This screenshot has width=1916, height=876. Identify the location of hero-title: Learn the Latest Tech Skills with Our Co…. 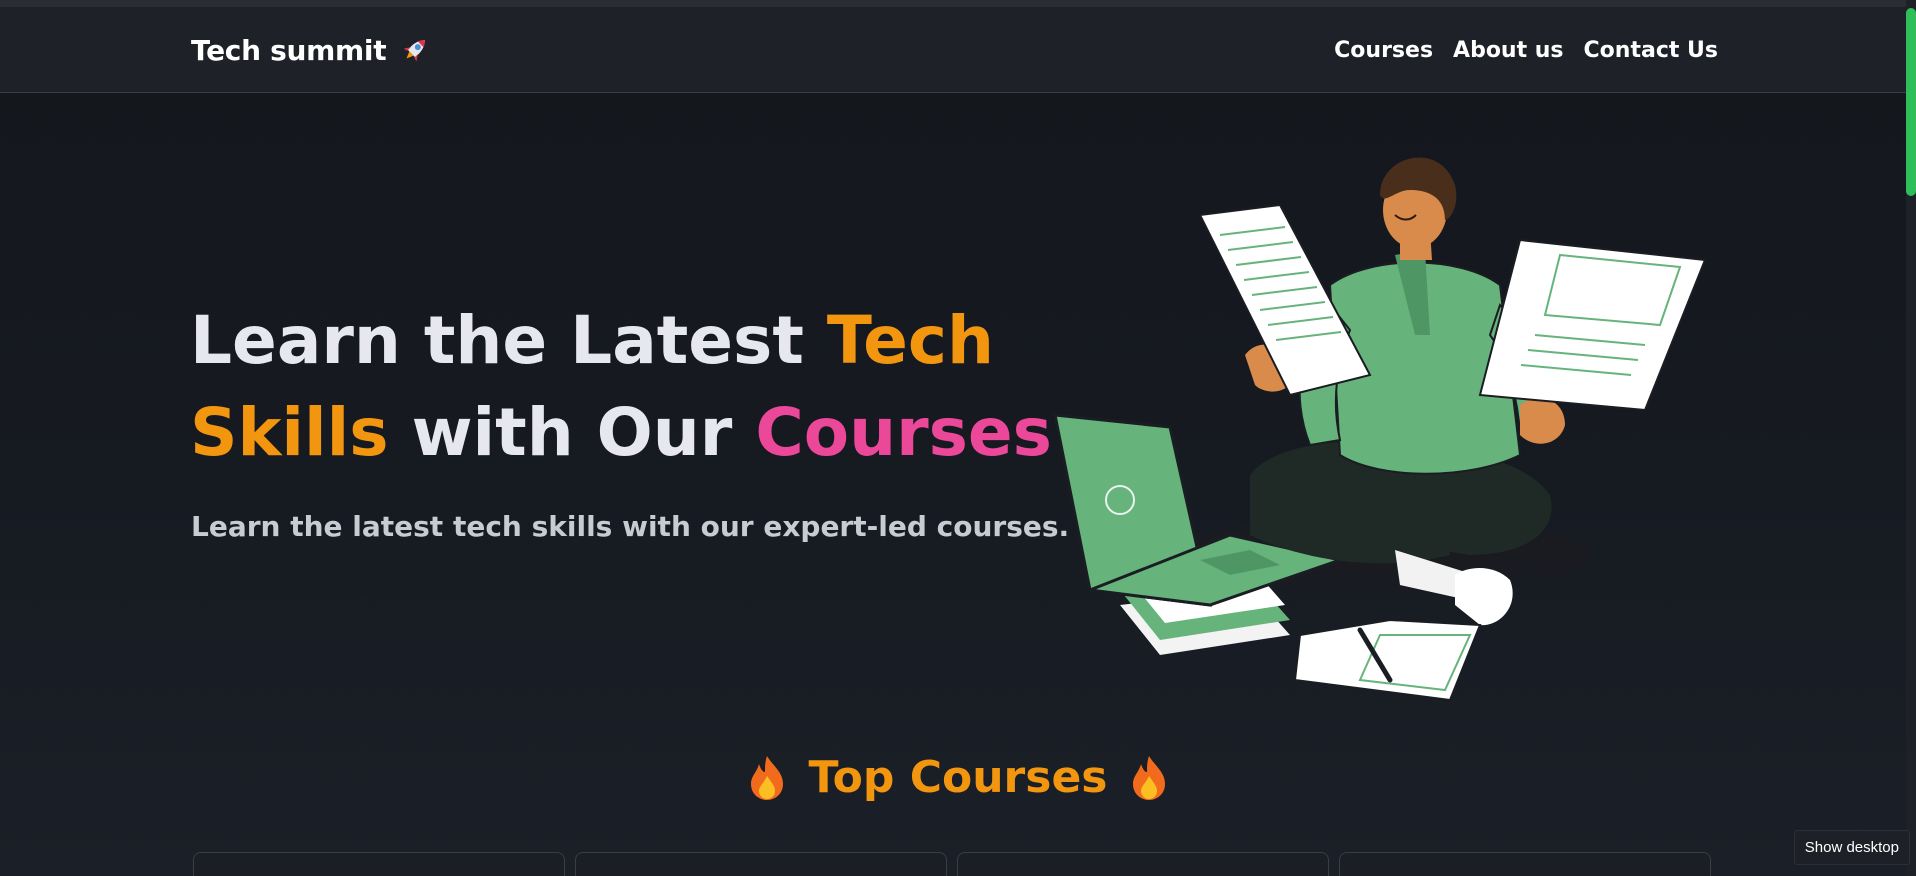
(640, 387).